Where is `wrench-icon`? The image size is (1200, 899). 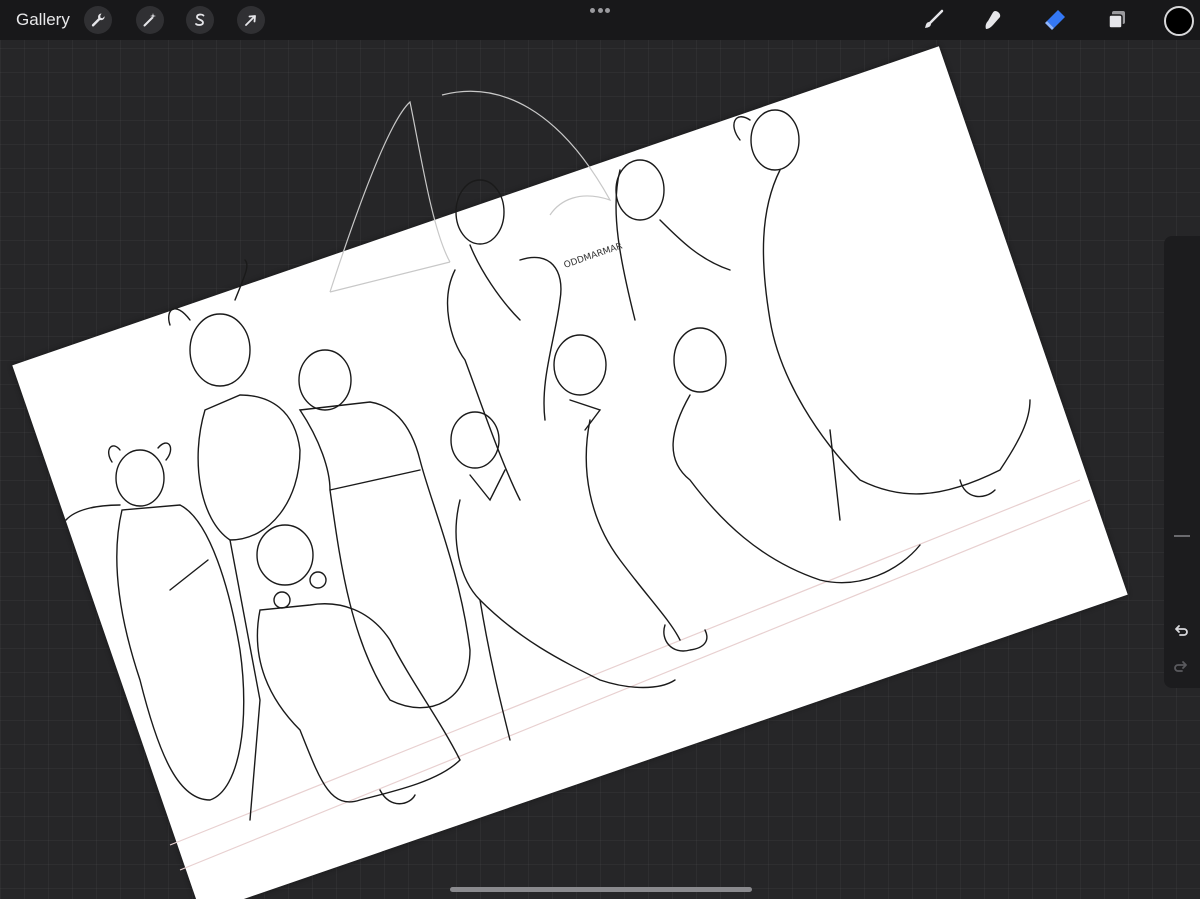 wrench-icon is located at coordinates (98, 20).